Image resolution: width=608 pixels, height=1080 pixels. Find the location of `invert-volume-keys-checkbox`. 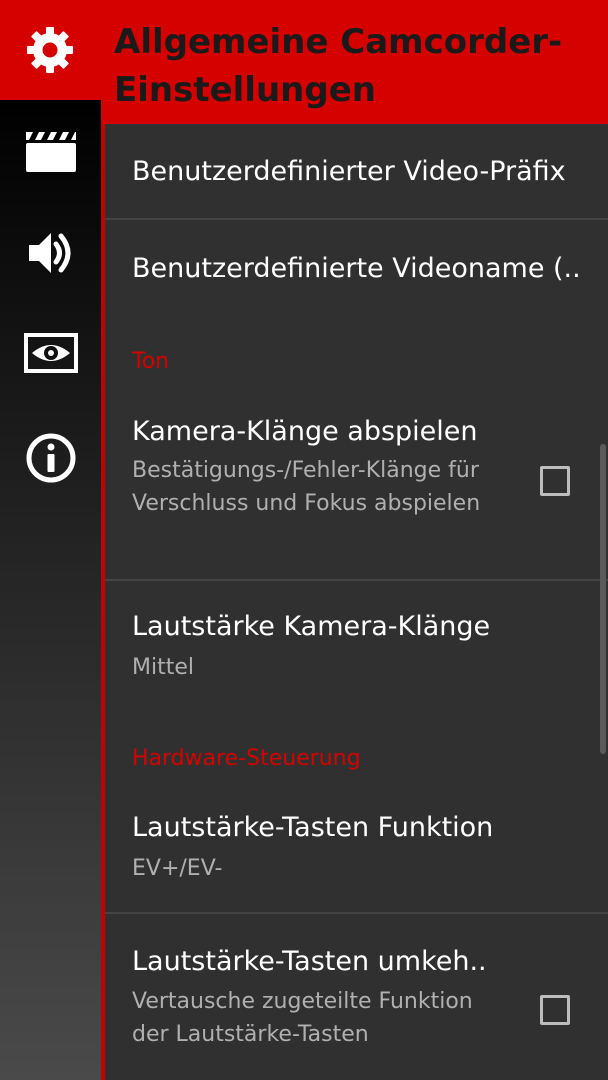

invert-volume-keys-checkbox is located at coordinates (555, 1010).